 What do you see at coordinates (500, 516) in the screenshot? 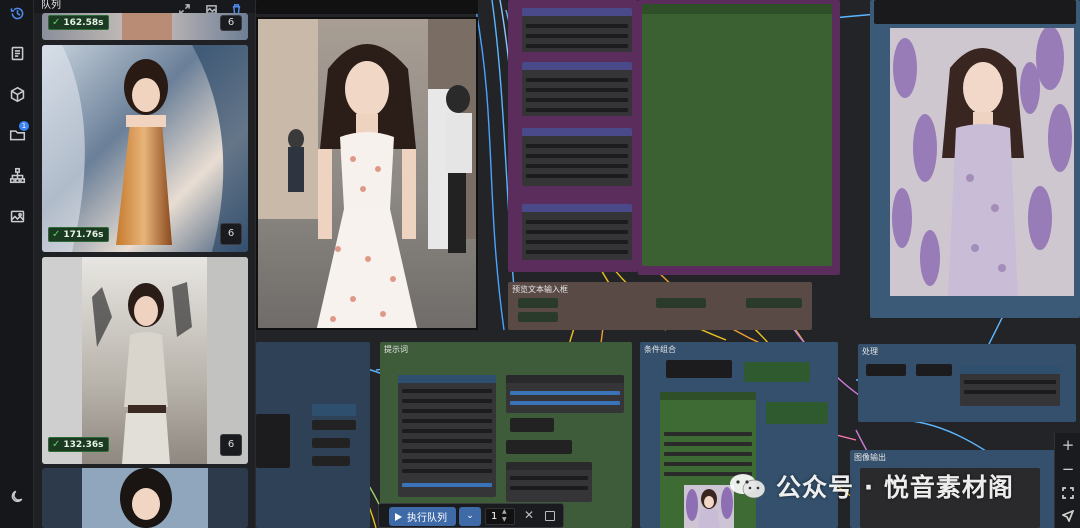
I see `batch-count-input: 1` at bounding box center [500, 516].